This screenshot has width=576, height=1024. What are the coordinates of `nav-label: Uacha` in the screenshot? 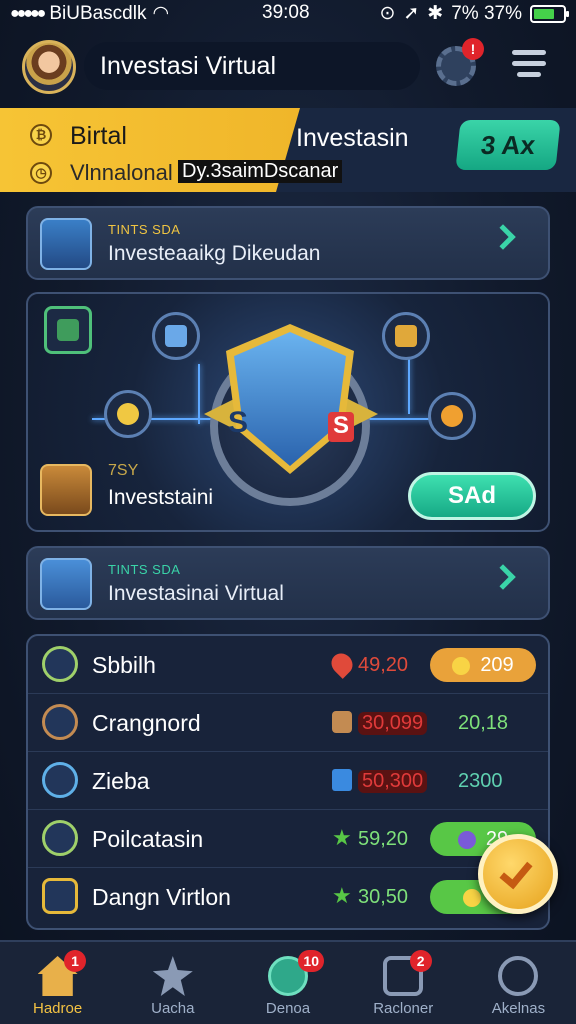 It's located at (173, 1008).